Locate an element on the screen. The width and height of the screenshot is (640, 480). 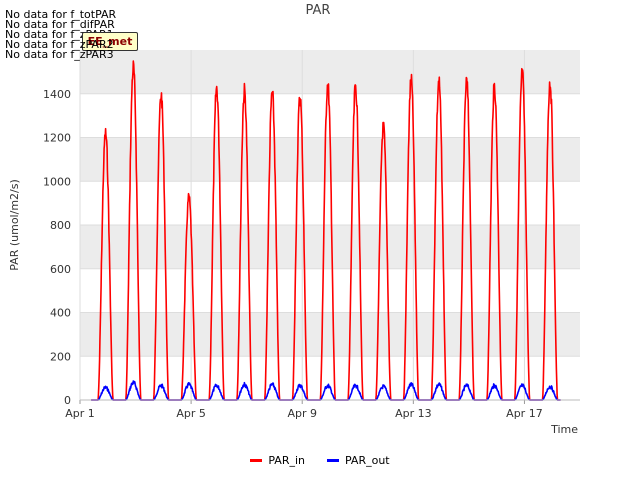
no-data-message: No data for f_zPAR3 is located at coordinates (59, 54).